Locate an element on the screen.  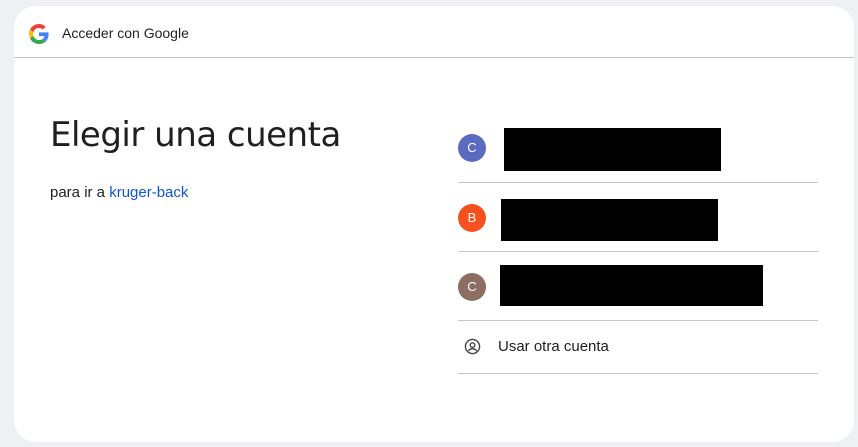
subtitle: para ir a kruger-back is located at coordinates (119, 193).